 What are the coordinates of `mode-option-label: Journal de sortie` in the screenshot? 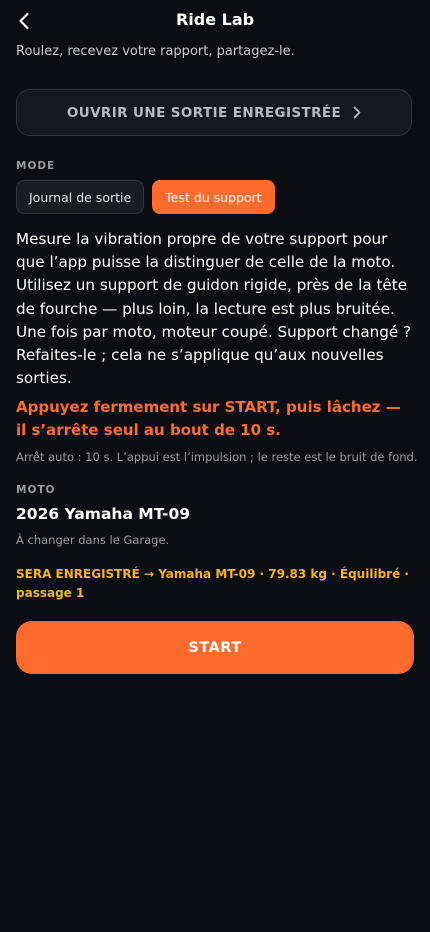 It's located at (80, 197).